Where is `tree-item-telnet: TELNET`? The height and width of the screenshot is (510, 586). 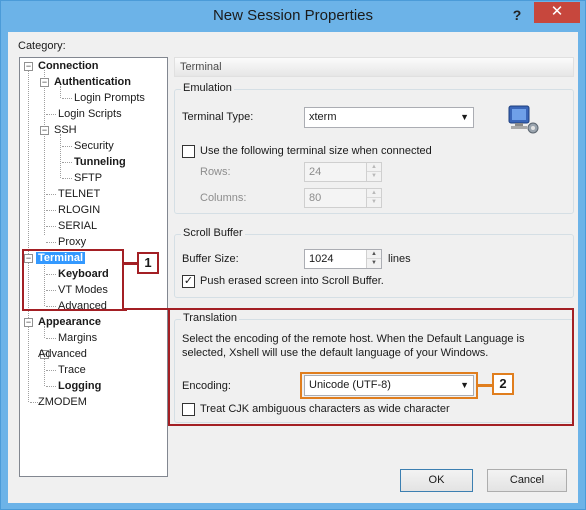
tree-item-telnet: TELNET is located at coordinates (79, 194).